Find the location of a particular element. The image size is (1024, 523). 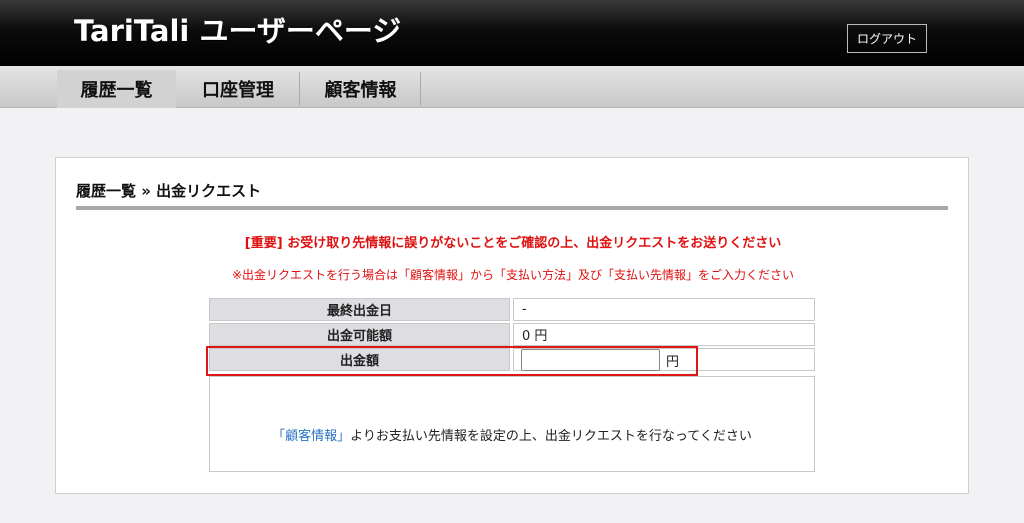

top-header: TariTali ユーザーページ ログアウト is located at coordinates (512, 33).